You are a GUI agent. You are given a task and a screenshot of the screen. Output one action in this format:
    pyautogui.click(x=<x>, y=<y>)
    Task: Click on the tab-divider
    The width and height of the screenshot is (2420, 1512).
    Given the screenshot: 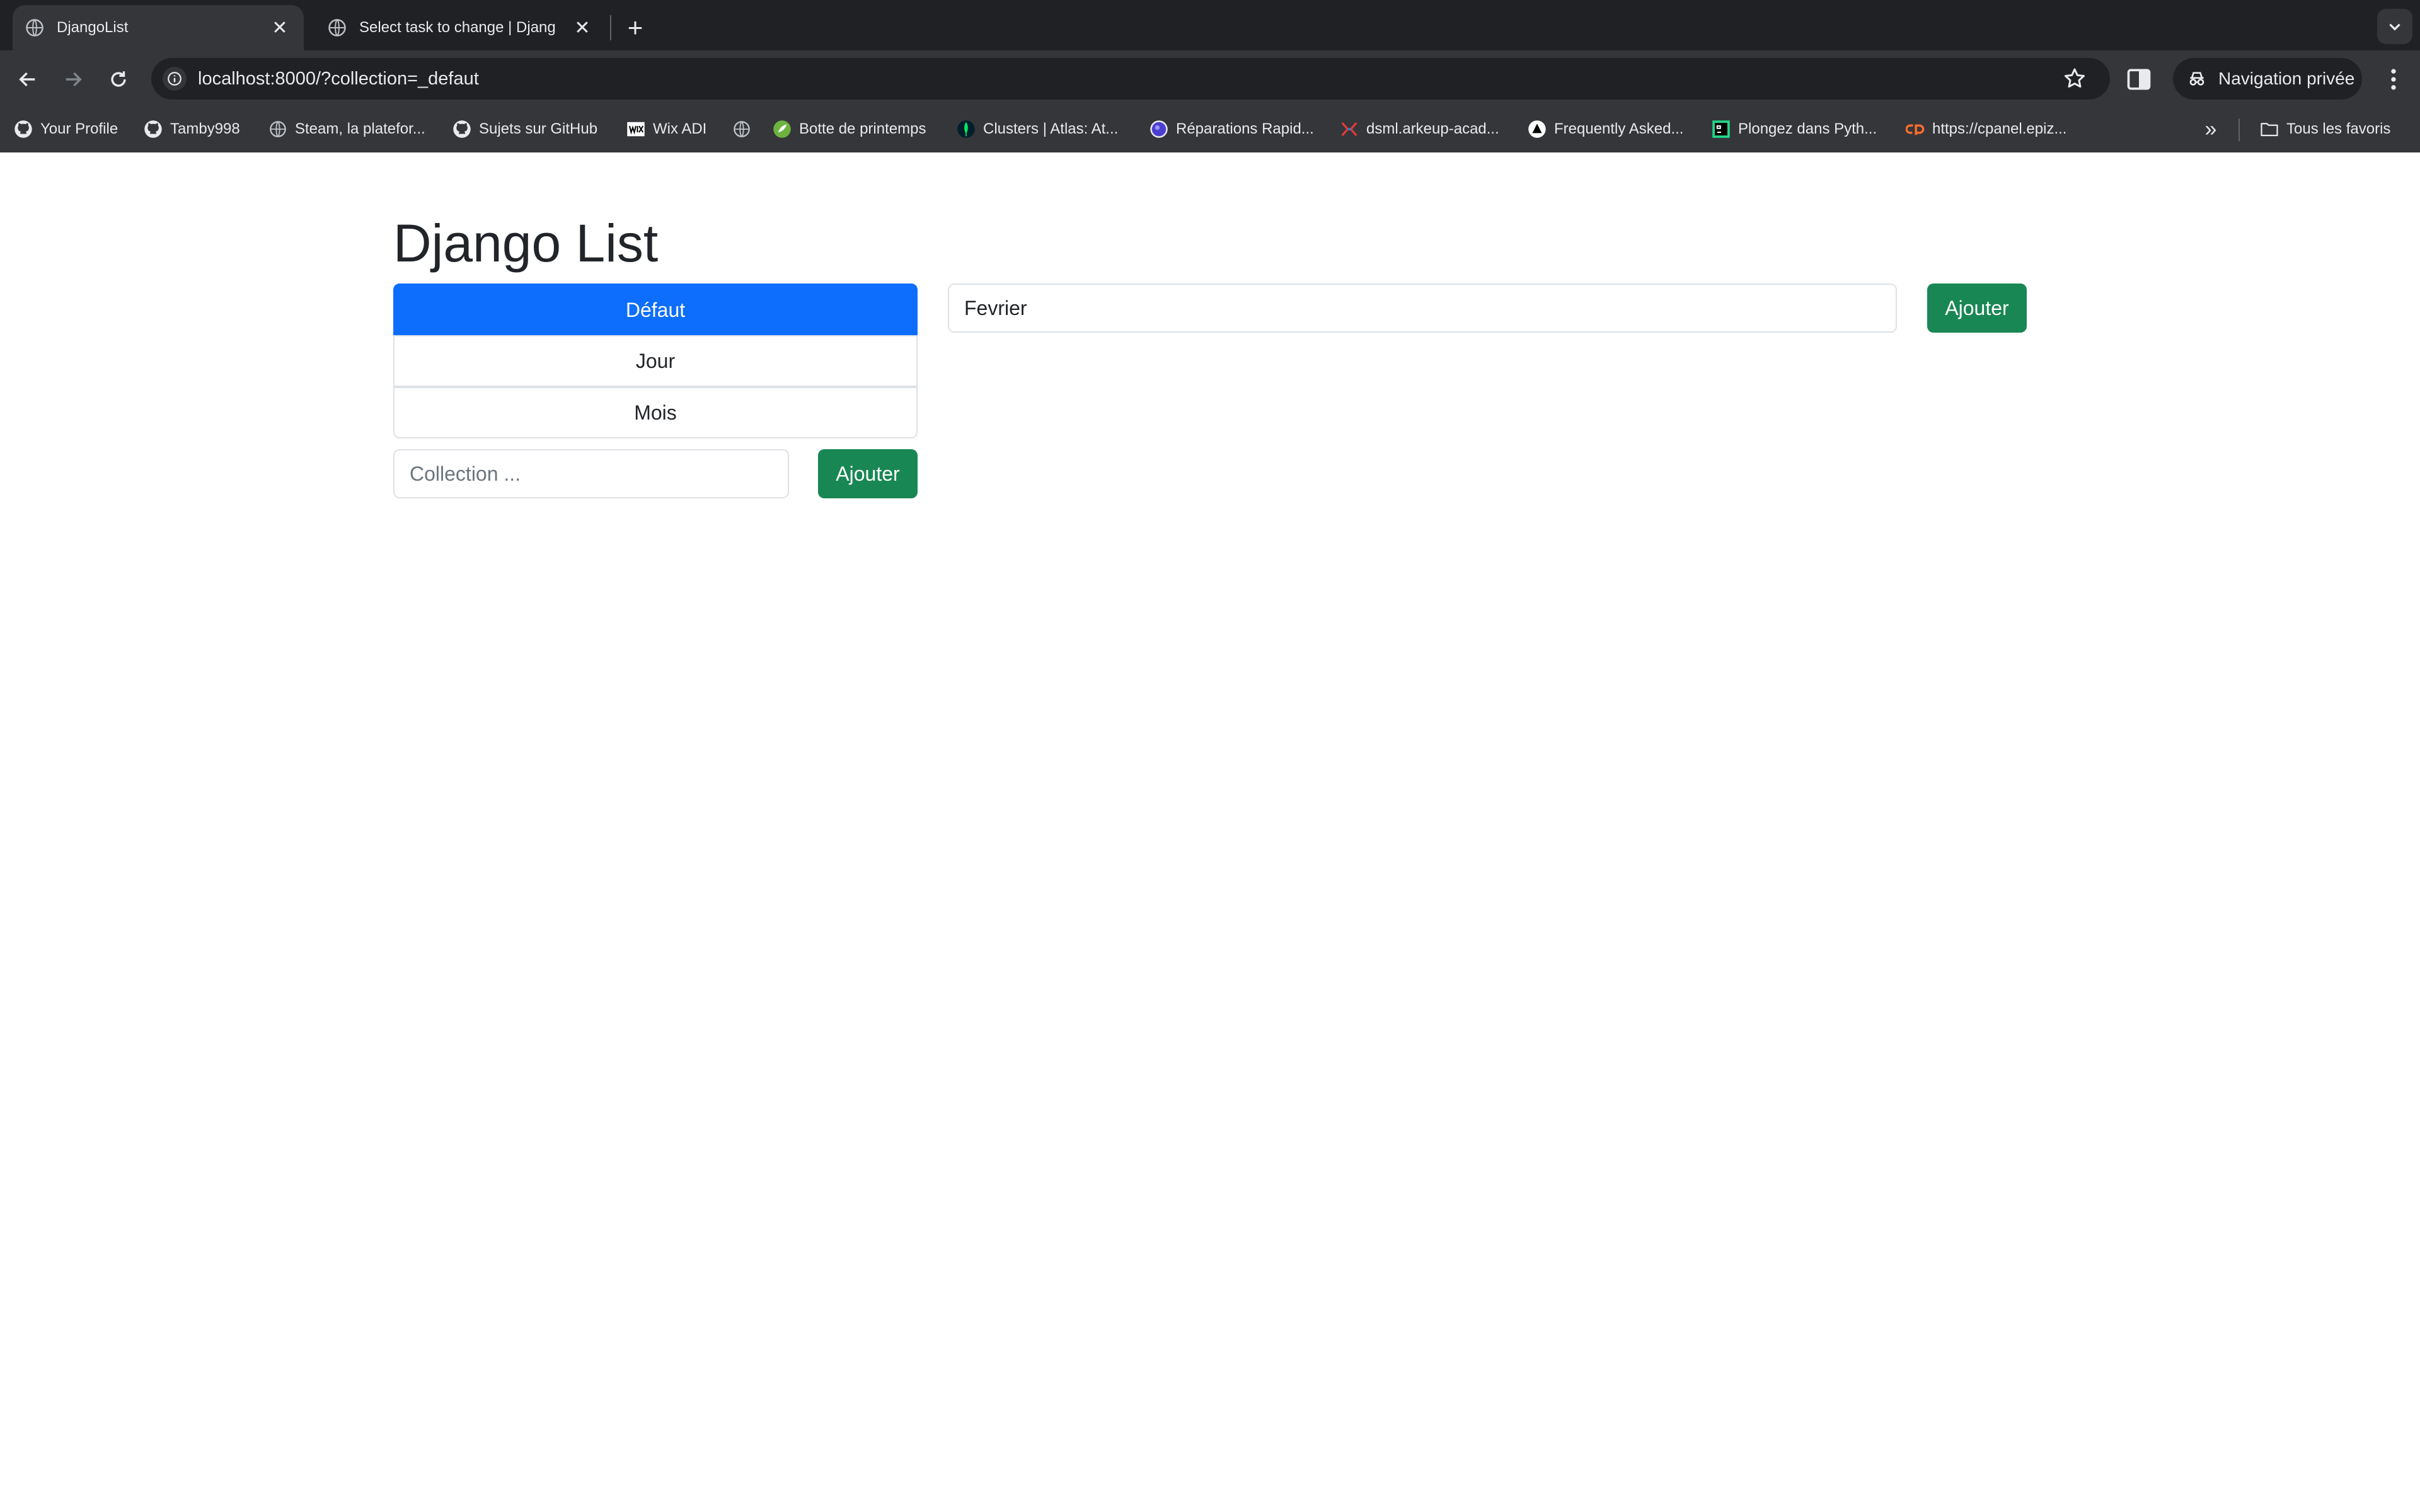 What is the action you would take?
    pyautogui.click(x=610, y=27)
    